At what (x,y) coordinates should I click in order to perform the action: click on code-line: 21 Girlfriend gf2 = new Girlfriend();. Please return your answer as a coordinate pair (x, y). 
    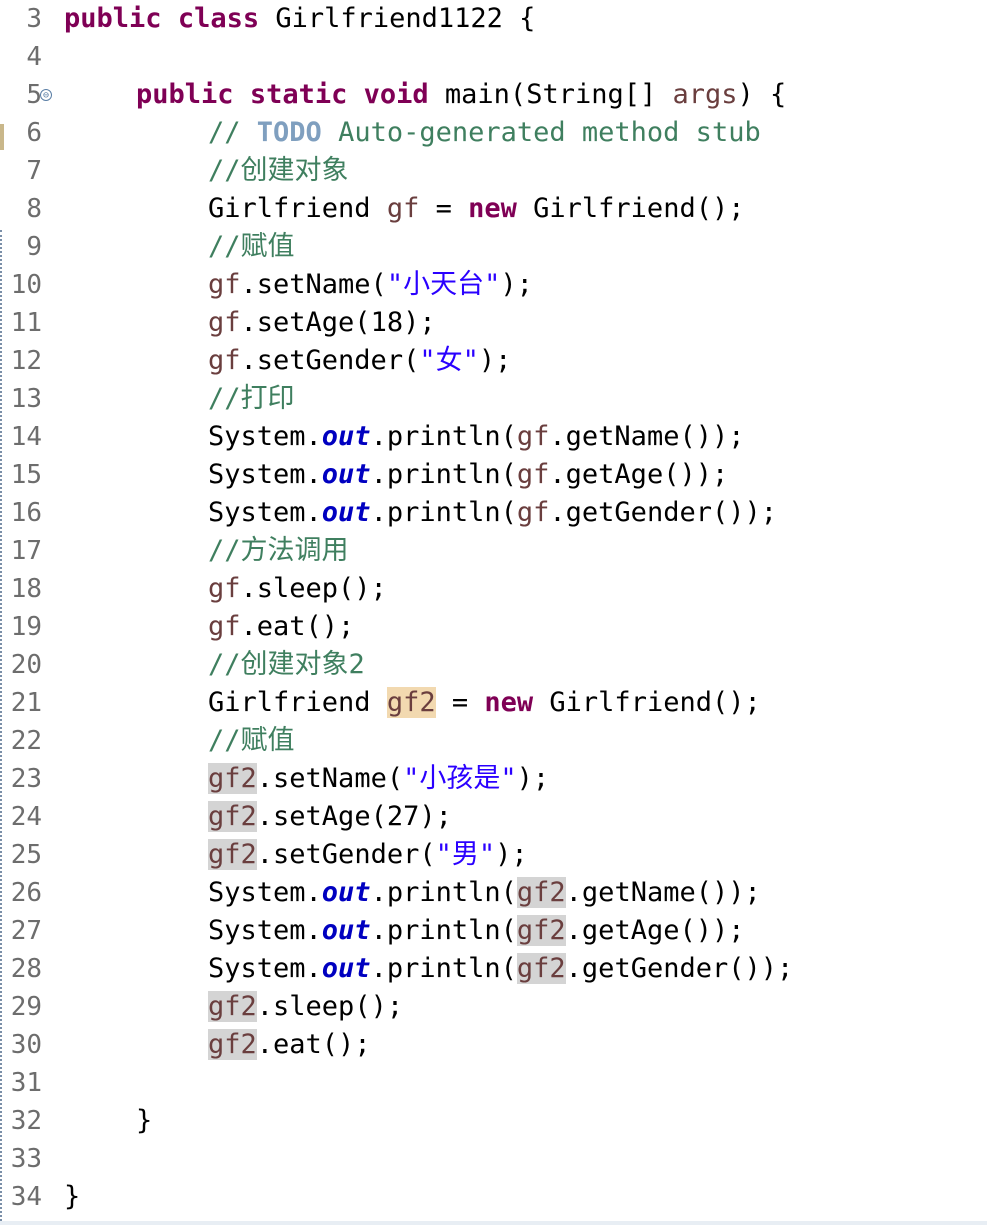
    Looking at the image, I should click on (493, 703).